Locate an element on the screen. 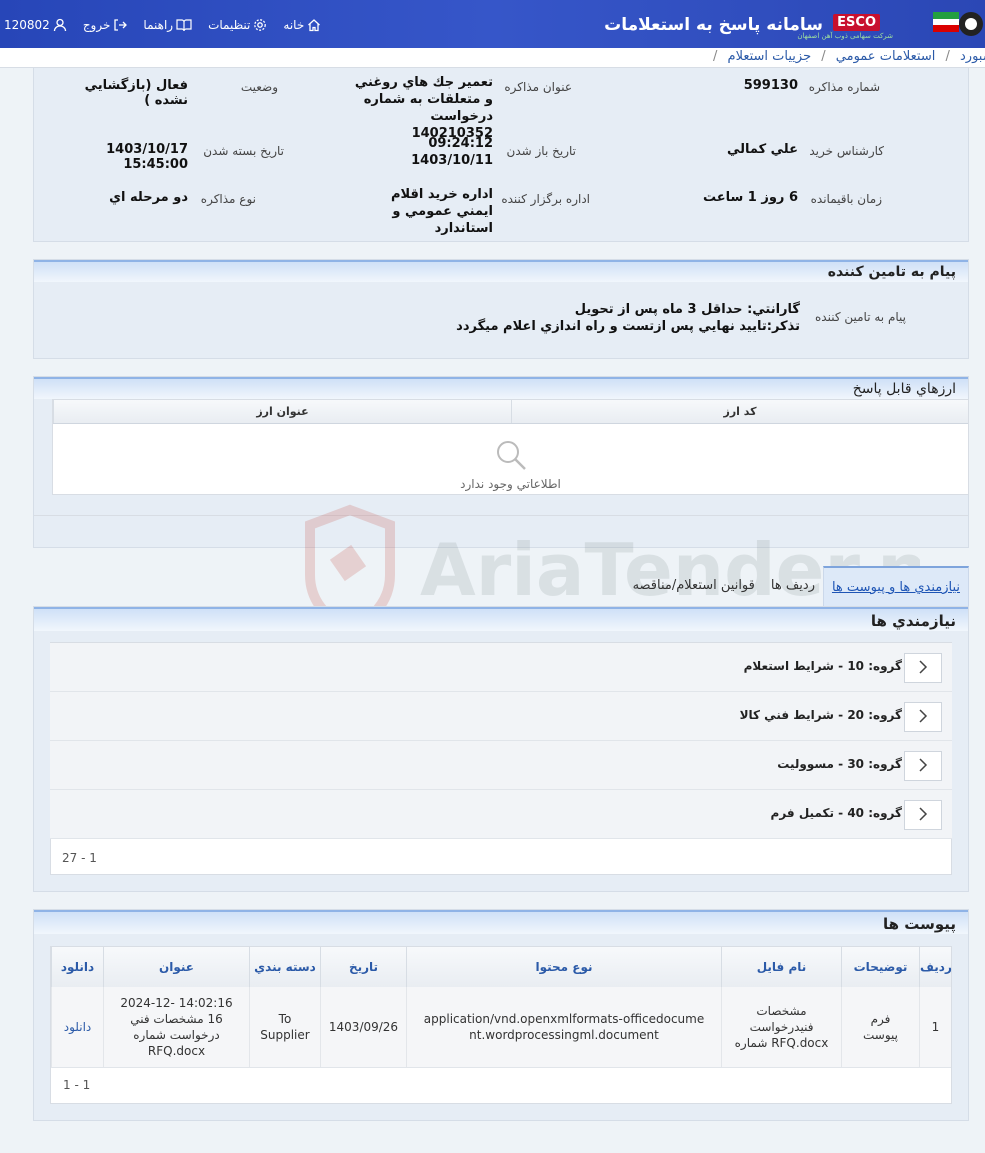 This screenshot has width=985, height=1153. currencies-heading: ارزهاي قابل پاسخ is located at coordinates (501, 388).